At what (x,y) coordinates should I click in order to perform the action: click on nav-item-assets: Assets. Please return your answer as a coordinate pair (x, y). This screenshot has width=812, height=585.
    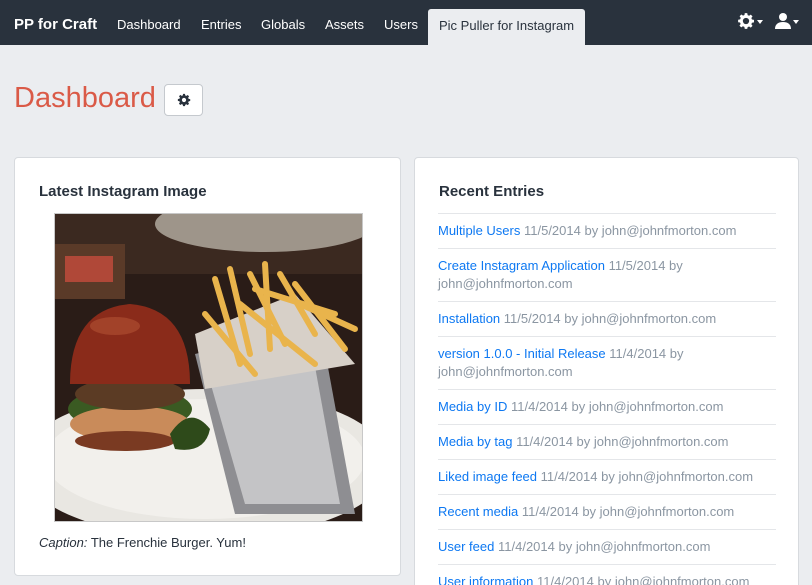
    Looking at the image, I should click on (344, 24).